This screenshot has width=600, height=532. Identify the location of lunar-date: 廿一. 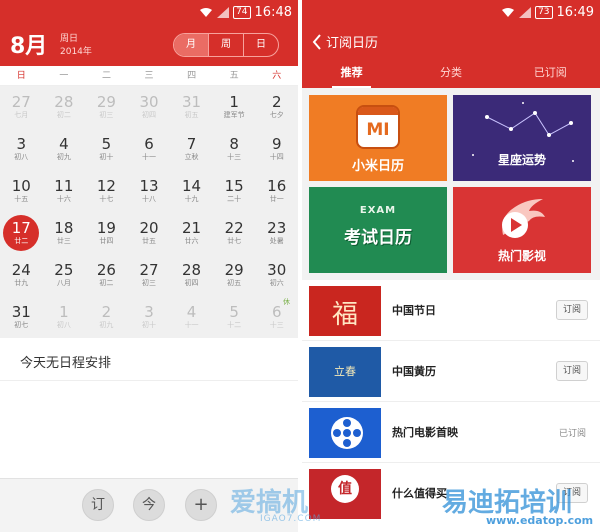
(276, 199).